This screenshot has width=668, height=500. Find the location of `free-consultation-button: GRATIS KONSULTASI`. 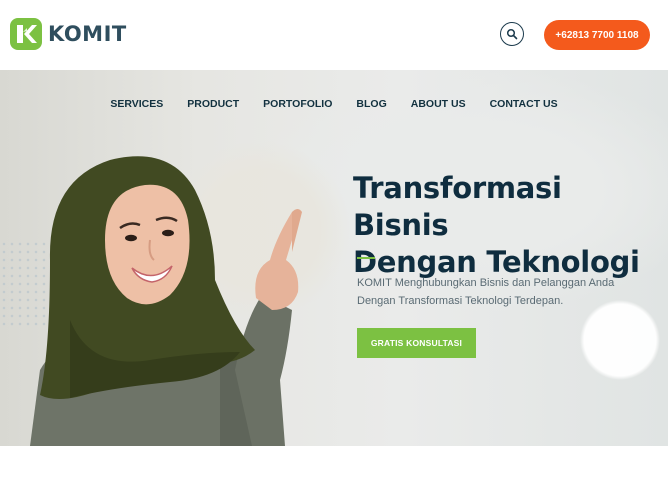

free-consultation-button: GRATIS KONSULTASI is located at coordinates (416, 343).